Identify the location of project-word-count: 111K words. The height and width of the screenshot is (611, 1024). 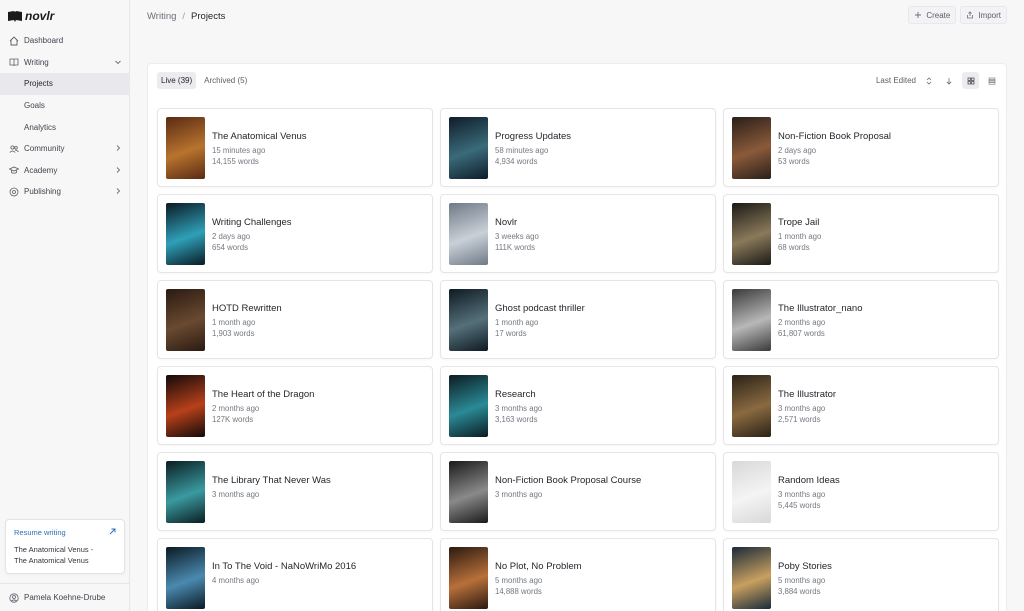
(515, 247).